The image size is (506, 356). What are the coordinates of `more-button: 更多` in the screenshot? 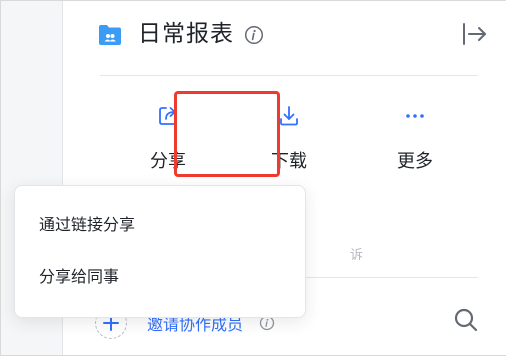 It's located at (415, 135).